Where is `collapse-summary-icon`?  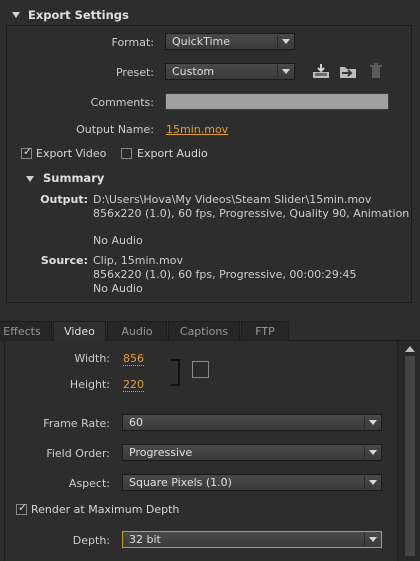 collapse-summary-icon is located at coordinates (30, 179).